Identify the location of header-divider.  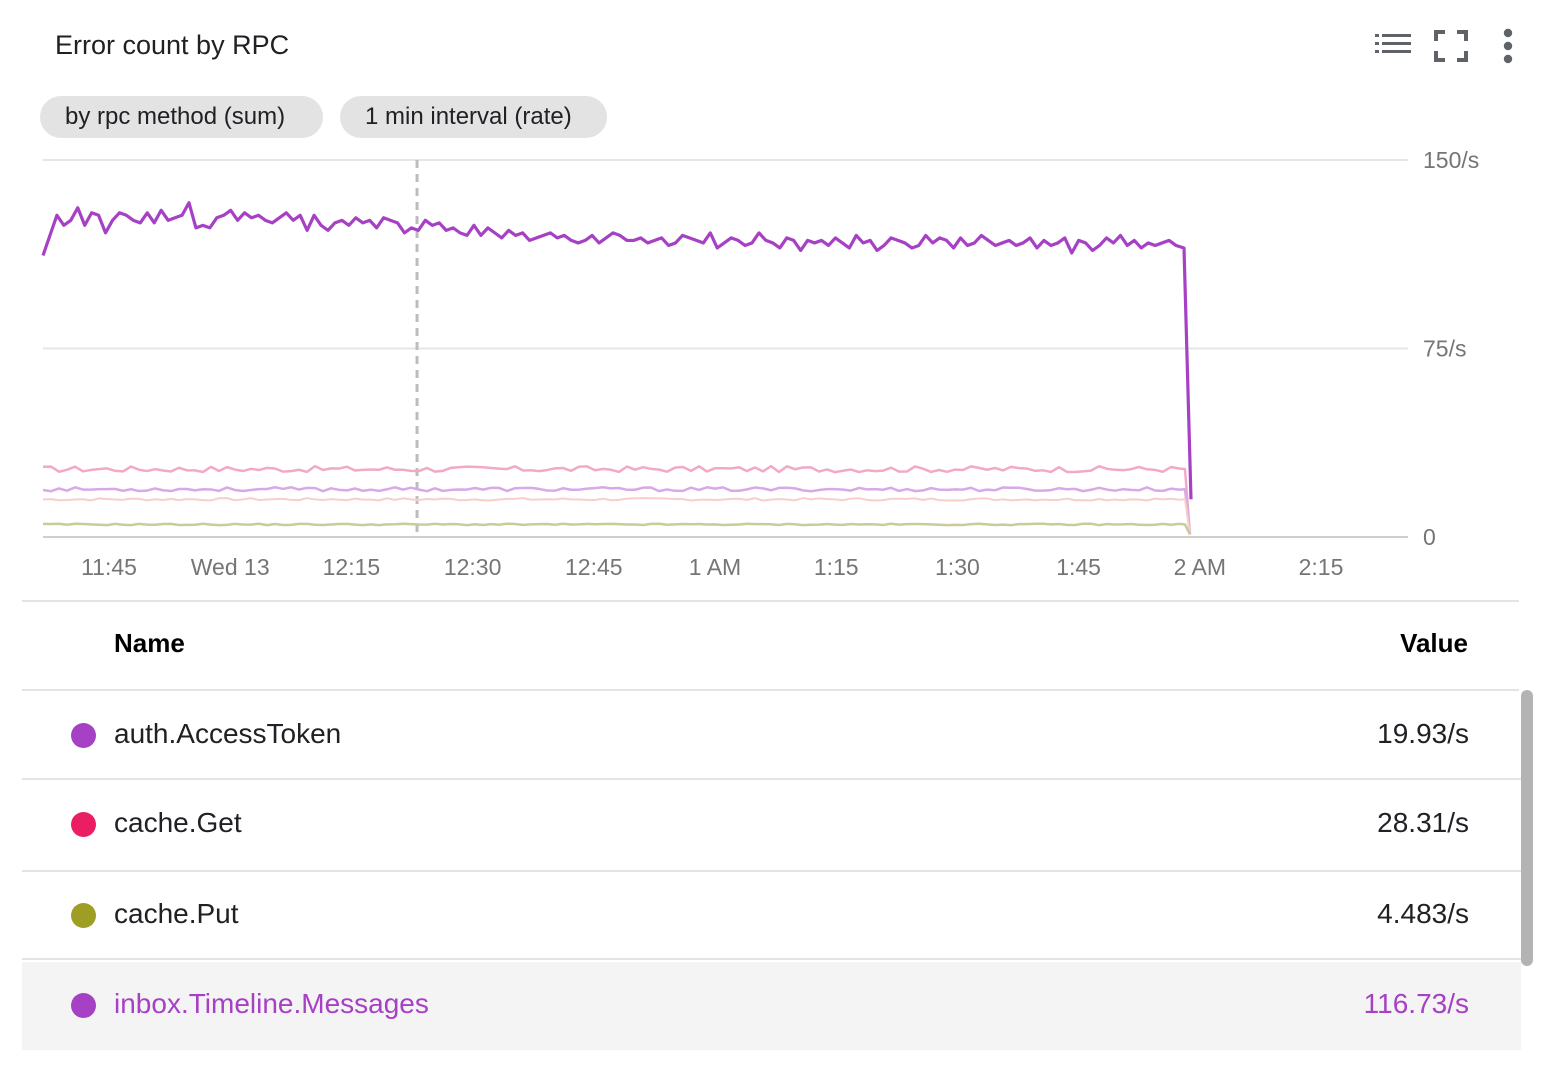
(770, 690).